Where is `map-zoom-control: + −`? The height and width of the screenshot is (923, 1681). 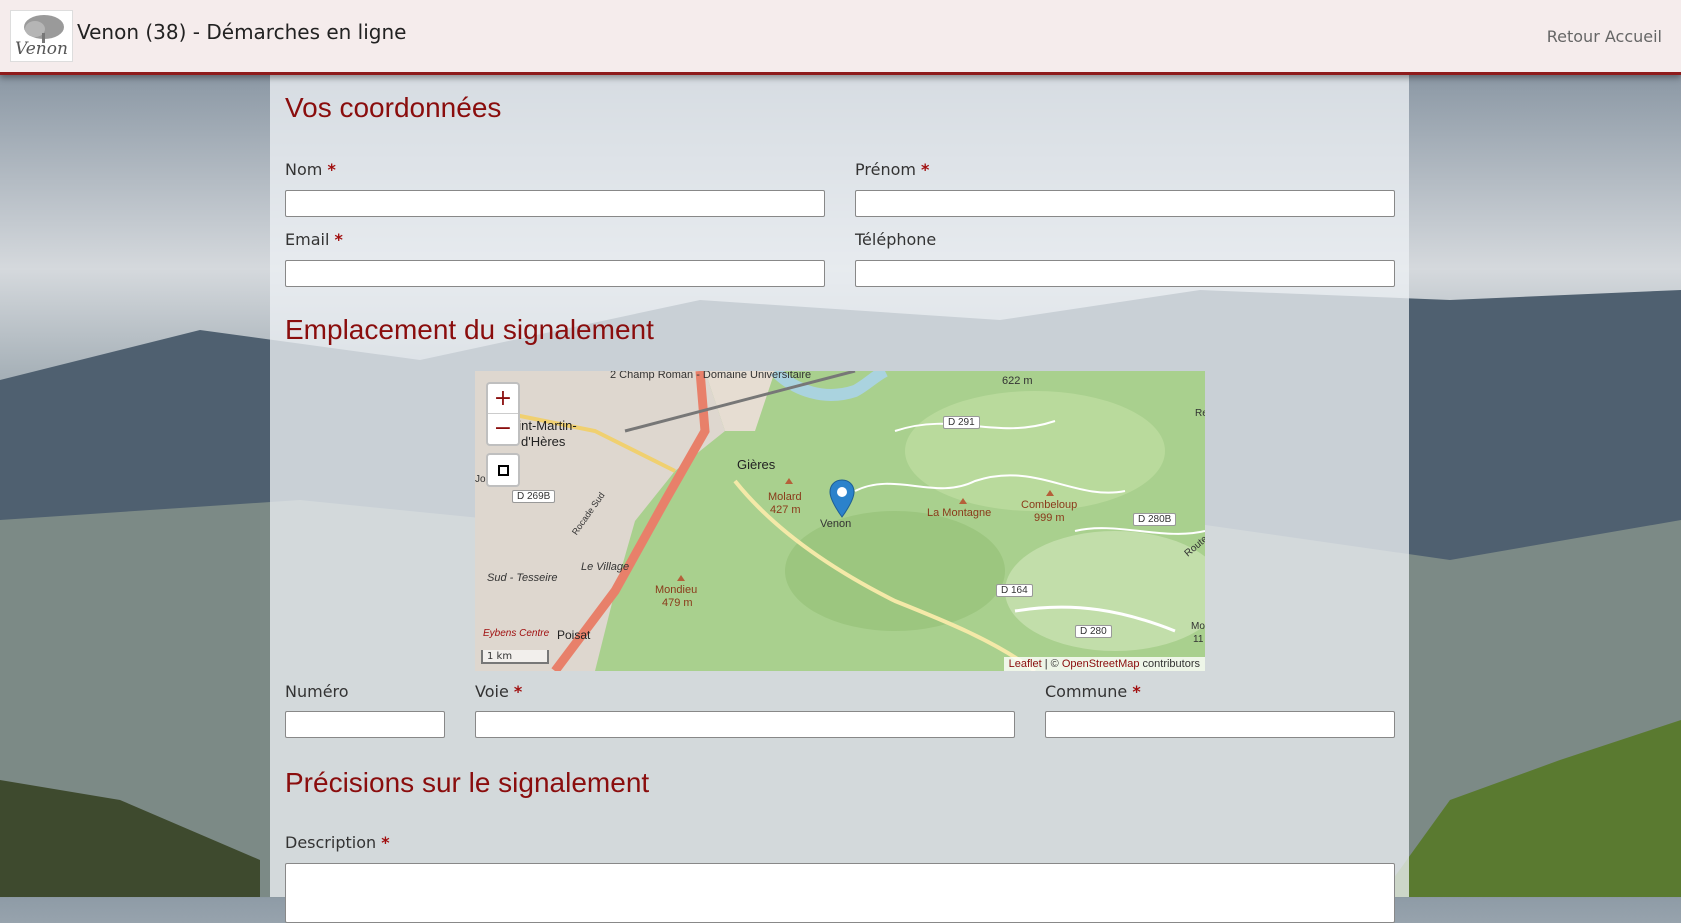 map-zoom-control: + − is located at coordinates (503, 414).